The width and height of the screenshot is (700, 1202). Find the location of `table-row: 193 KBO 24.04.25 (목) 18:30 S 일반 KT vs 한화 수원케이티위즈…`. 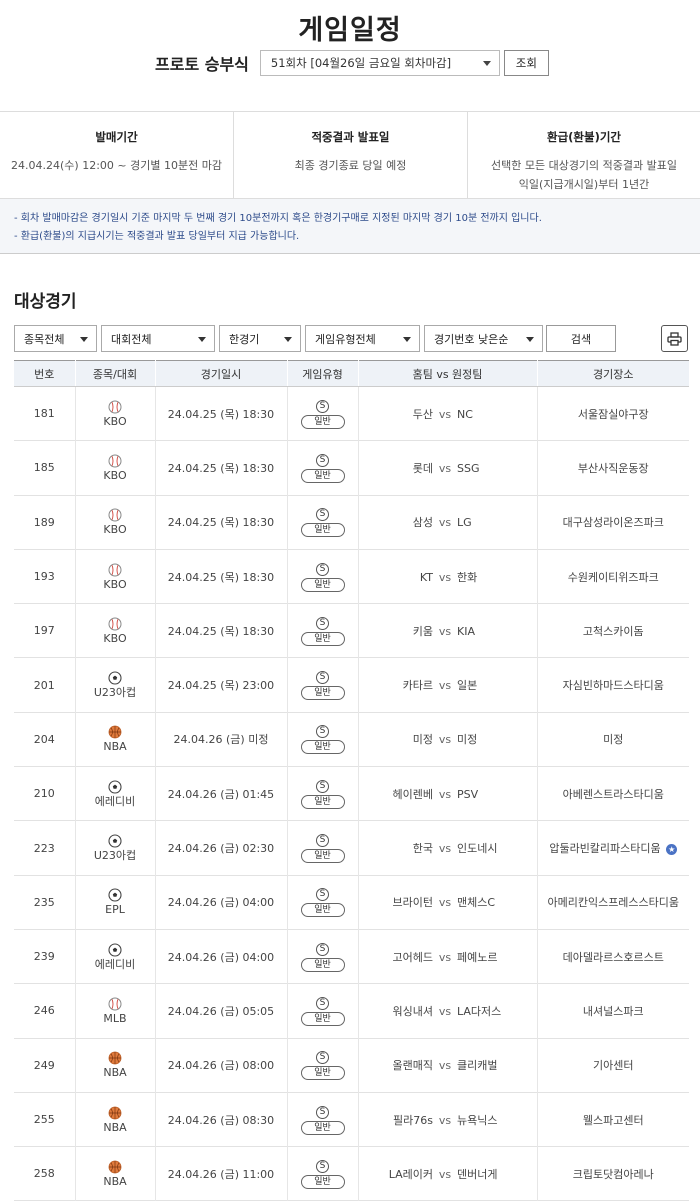

table-row: 193 KBO 24.04.25 (목) 18:30 S 일반 KT vs 한화 수원케이티위즈… is located at coordinates (351, 576).